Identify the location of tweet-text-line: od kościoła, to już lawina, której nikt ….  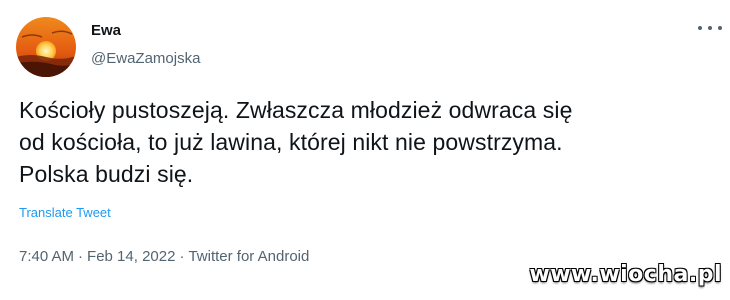
(291, 142).